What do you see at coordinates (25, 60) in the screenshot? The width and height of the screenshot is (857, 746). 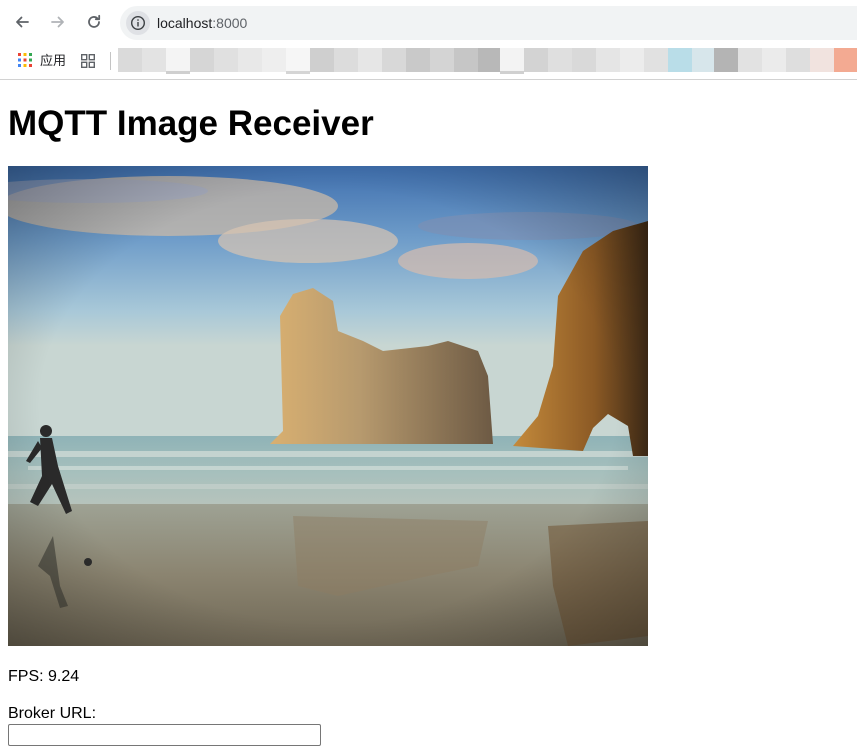 I see `apps-grid-icon` at bounding box center [25, 60].